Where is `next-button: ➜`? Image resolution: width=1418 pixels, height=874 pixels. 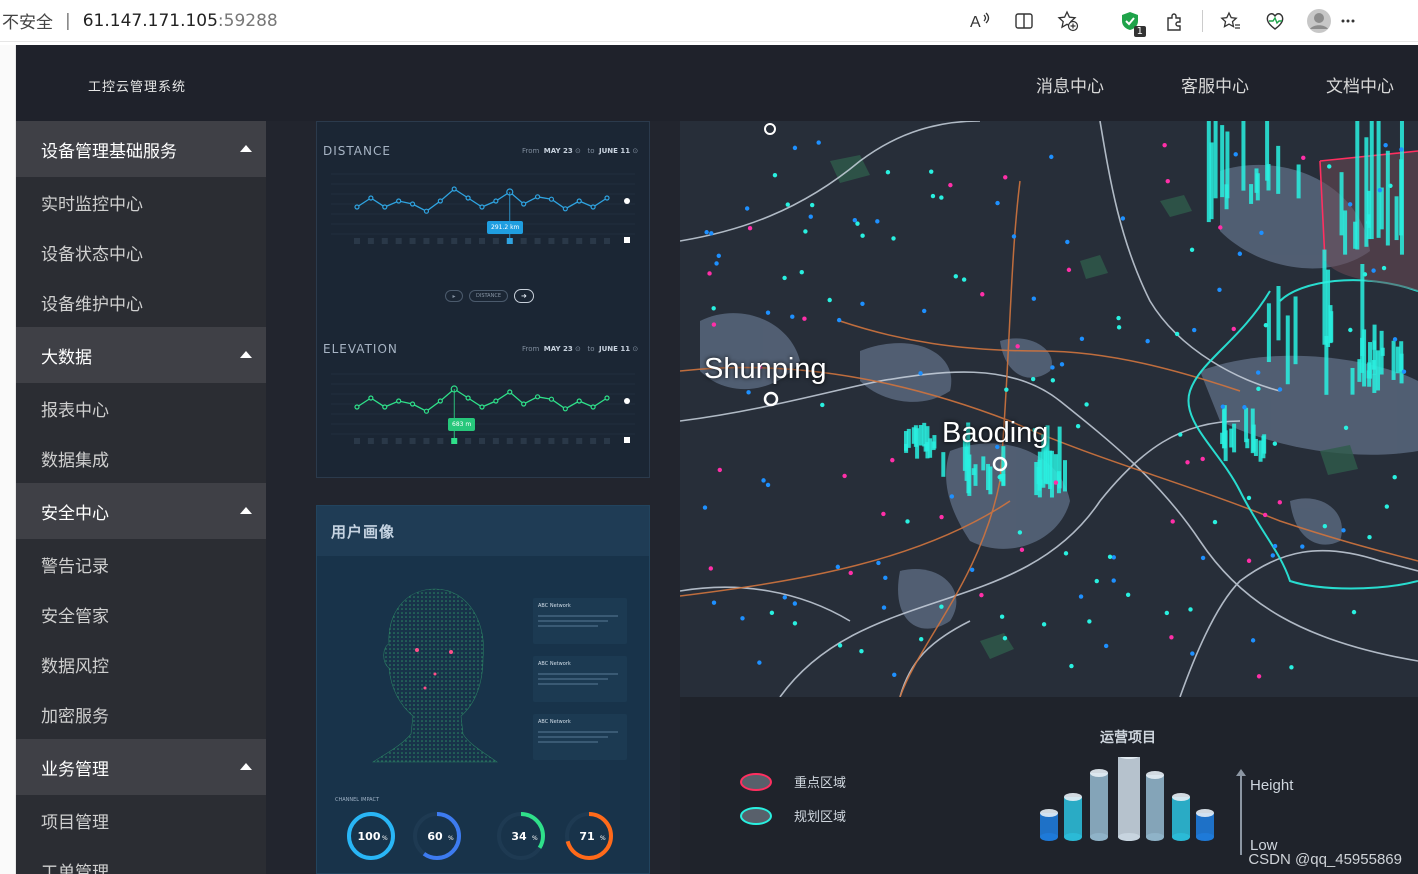 next-button: ➜ is located at coordinates (523, 296).